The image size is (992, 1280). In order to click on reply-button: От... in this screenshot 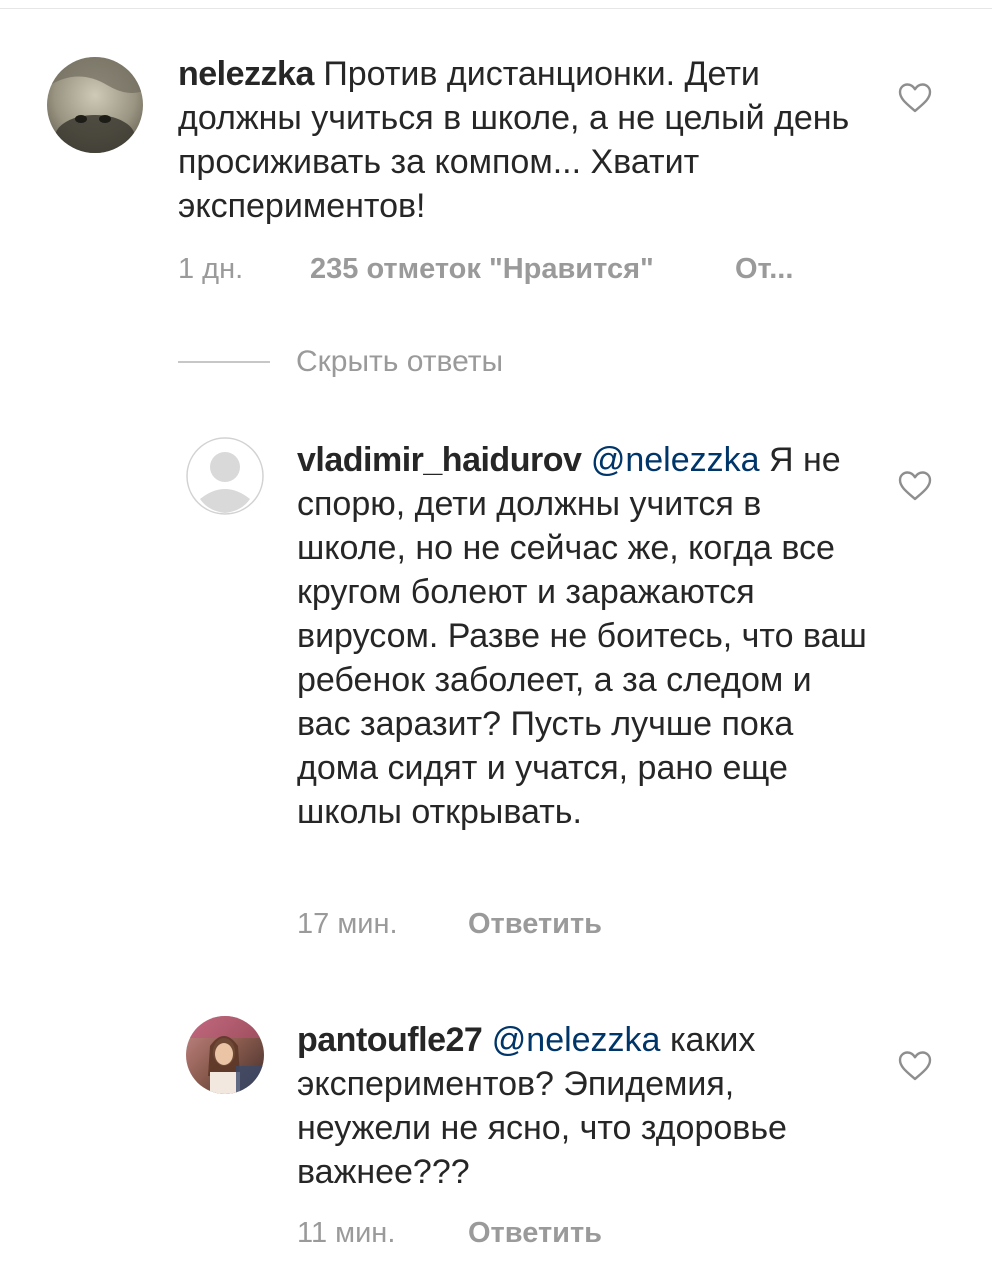, I will do `click(764, 269)`.